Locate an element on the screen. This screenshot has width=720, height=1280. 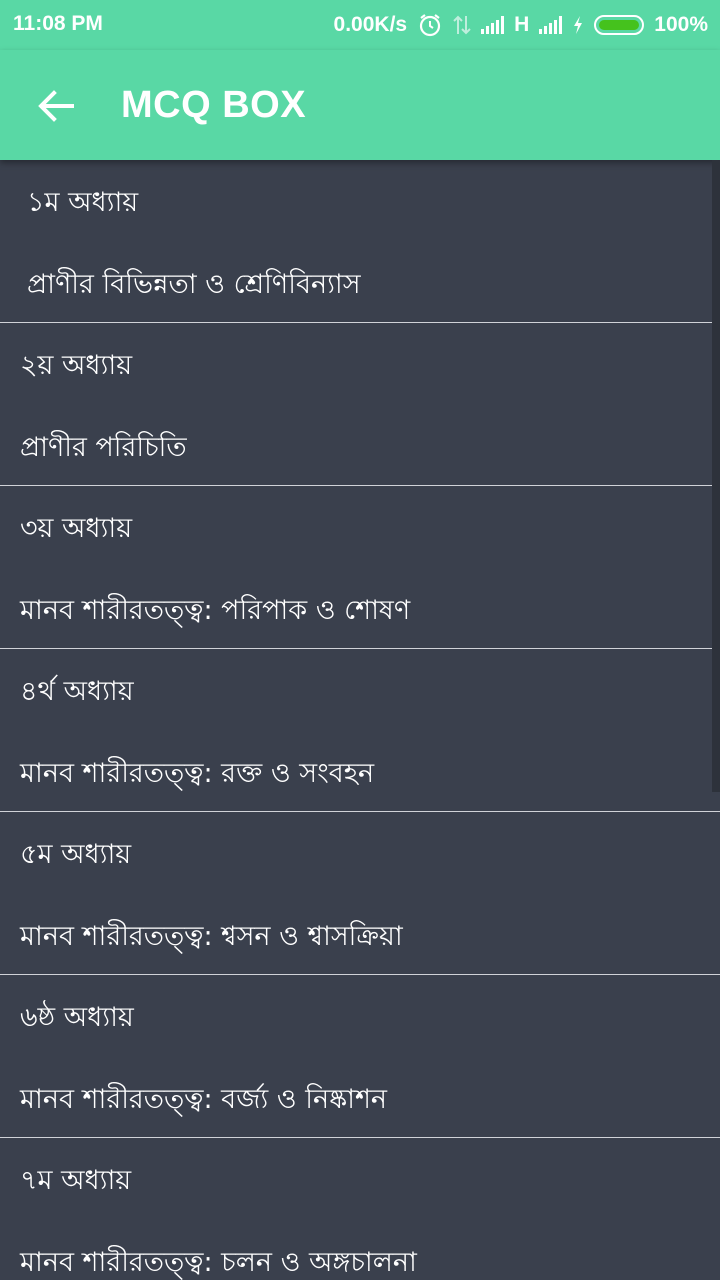
signal-icon is located at coordinates (493, 25).